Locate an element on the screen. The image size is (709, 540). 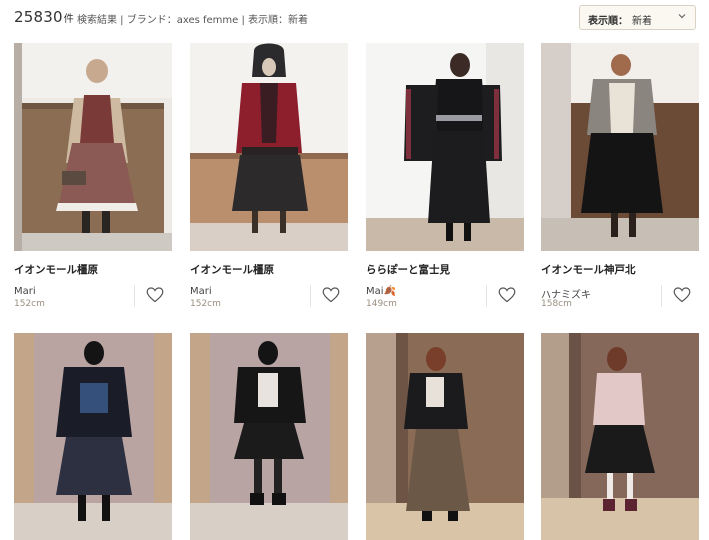
chevron-down-icon is located at coordinates (682, 16).